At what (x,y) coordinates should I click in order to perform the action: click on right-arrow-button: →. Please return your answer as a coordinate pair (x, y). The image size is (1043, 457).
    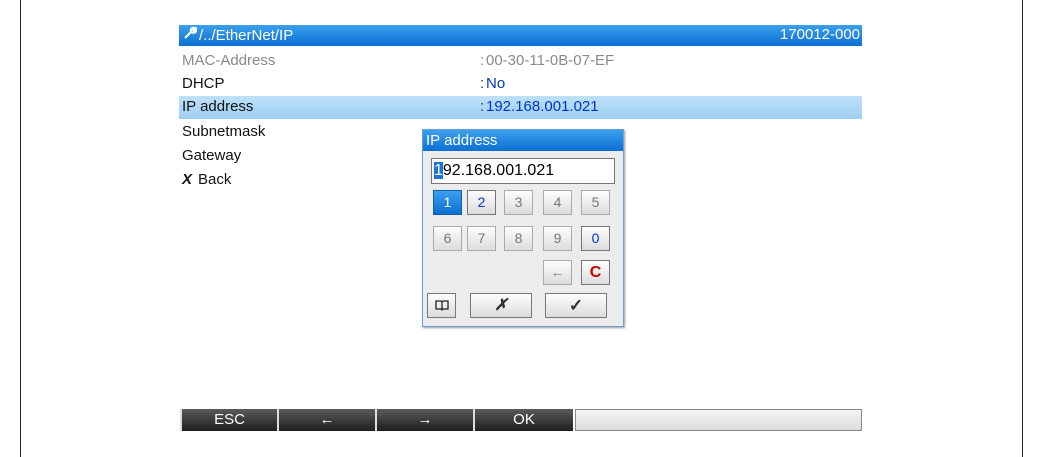
    Looking at the image, I should click on (424, 420).